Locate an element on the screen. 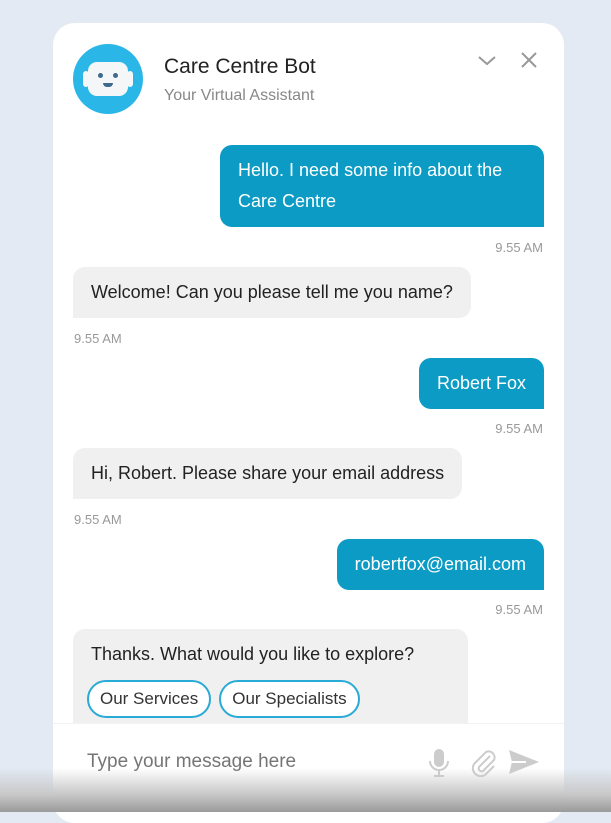 The height and width of the screenshot is (823, 611). user-message: robertfox@email.com is located at coordinates (440, 564).